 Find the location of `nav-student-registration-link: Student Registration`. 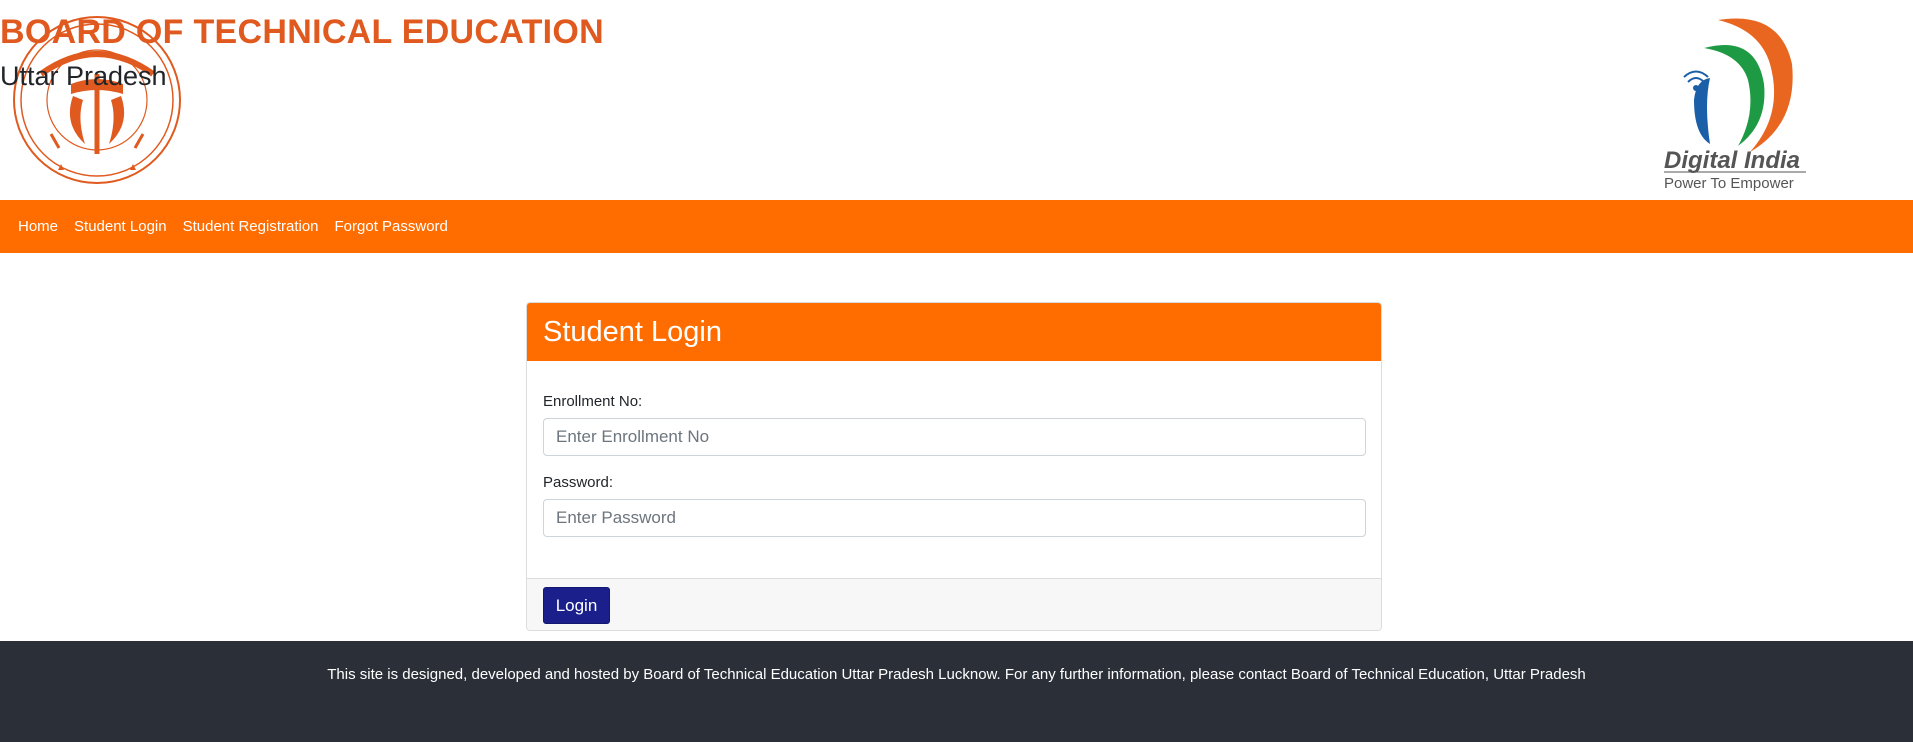

nav-student-registration-link: Student Registration is located at coordinates (251, 226).